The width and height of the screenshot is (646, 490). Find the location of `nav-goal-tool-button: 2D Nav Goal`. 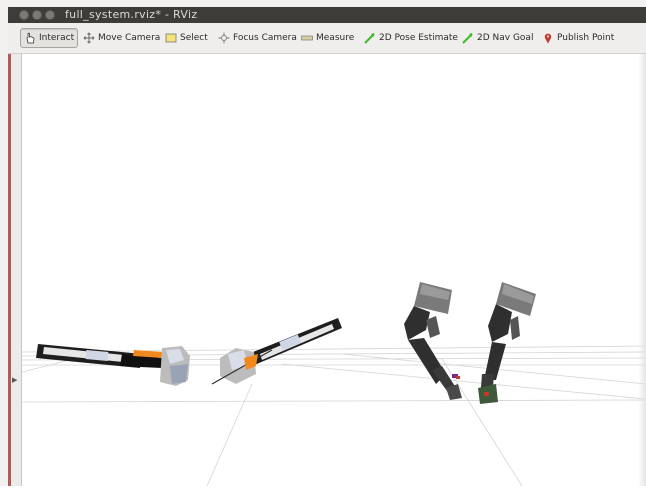

nav-goal-tool-button: 2D Nav Goal is located at coordinates (497, 38).